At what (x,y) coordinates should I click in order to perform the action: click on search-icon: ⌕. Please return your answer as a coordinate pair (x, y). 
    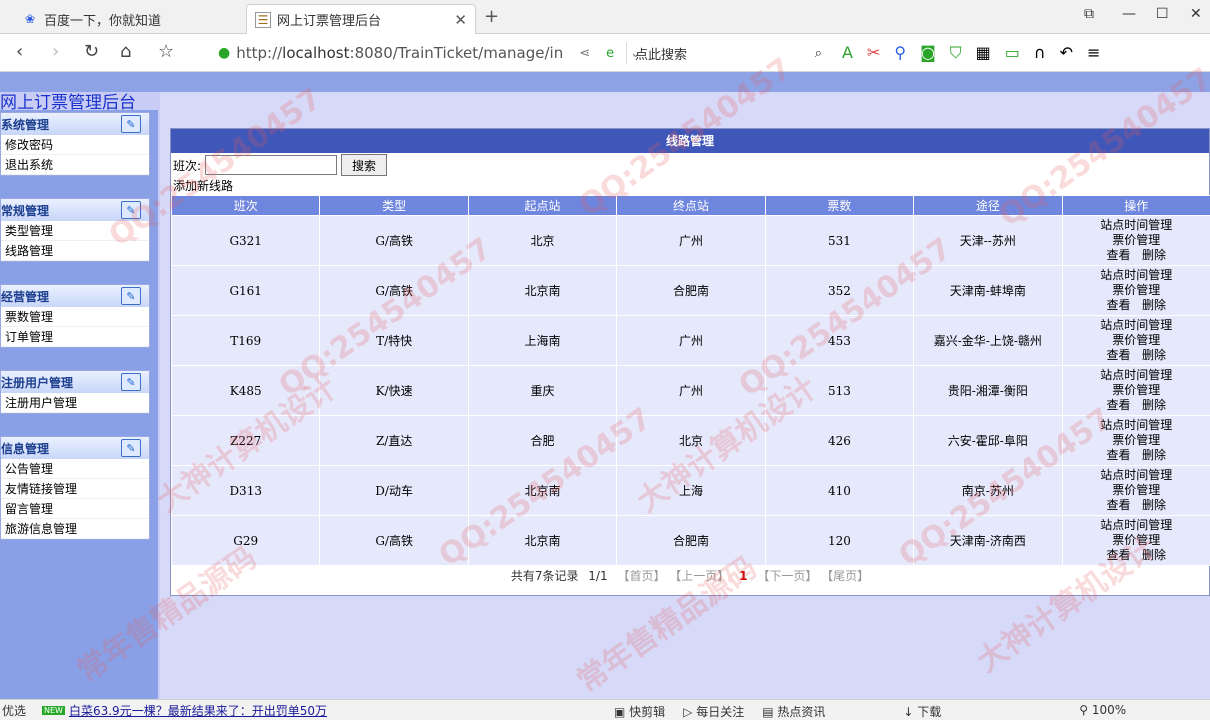
    Looking at the image, I should click on (818, 53).